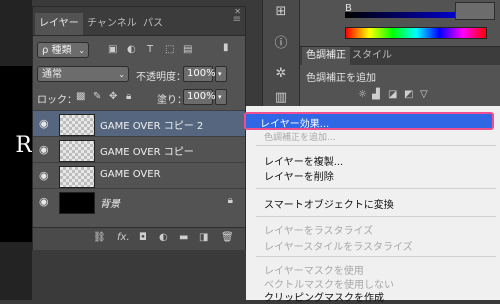 Image resolution: width=500 pixels, height=304 pixels. What do you see at coordinates (169, 50) in the screenshot?
I see `shape-filter-icon: ⬚` at bounding box center [169, 50].